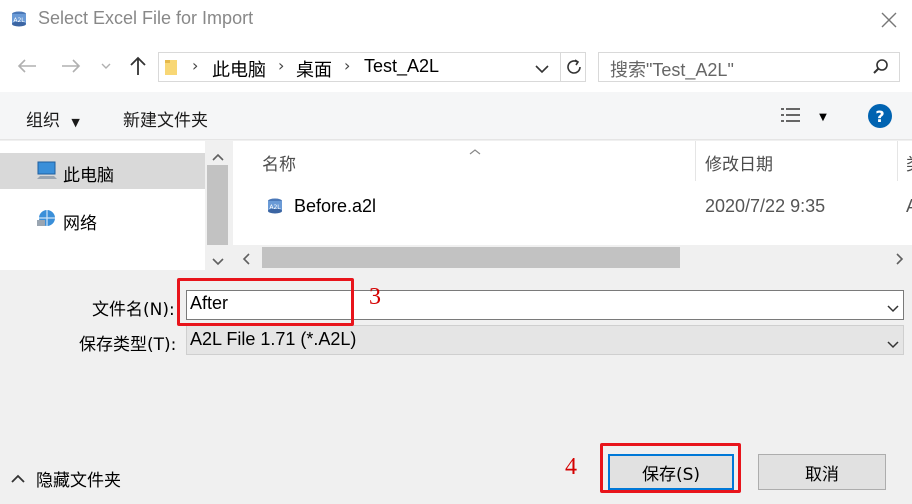  I want to click on column-header-type: 类, so click(909, 162).